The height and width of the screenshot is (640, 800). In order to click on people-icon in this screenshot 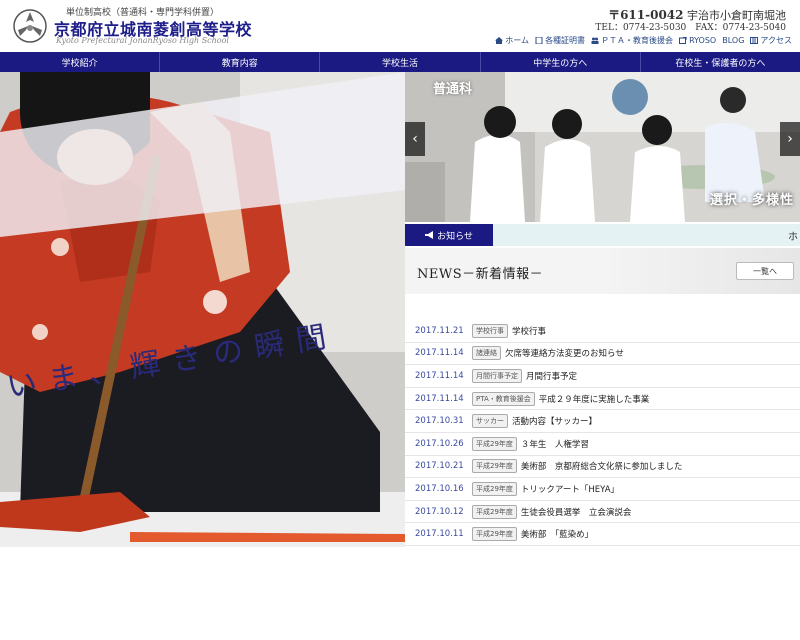, I will do `click(595, 40)`.